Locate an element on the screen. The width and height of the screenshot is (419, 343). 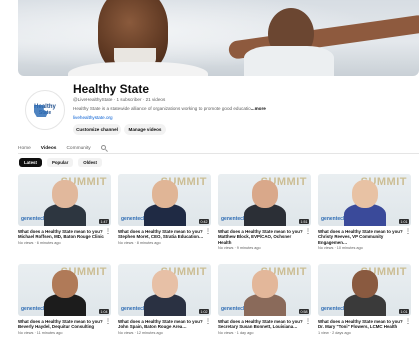
chip-latest: Latest is located at coordinates (30, 162).